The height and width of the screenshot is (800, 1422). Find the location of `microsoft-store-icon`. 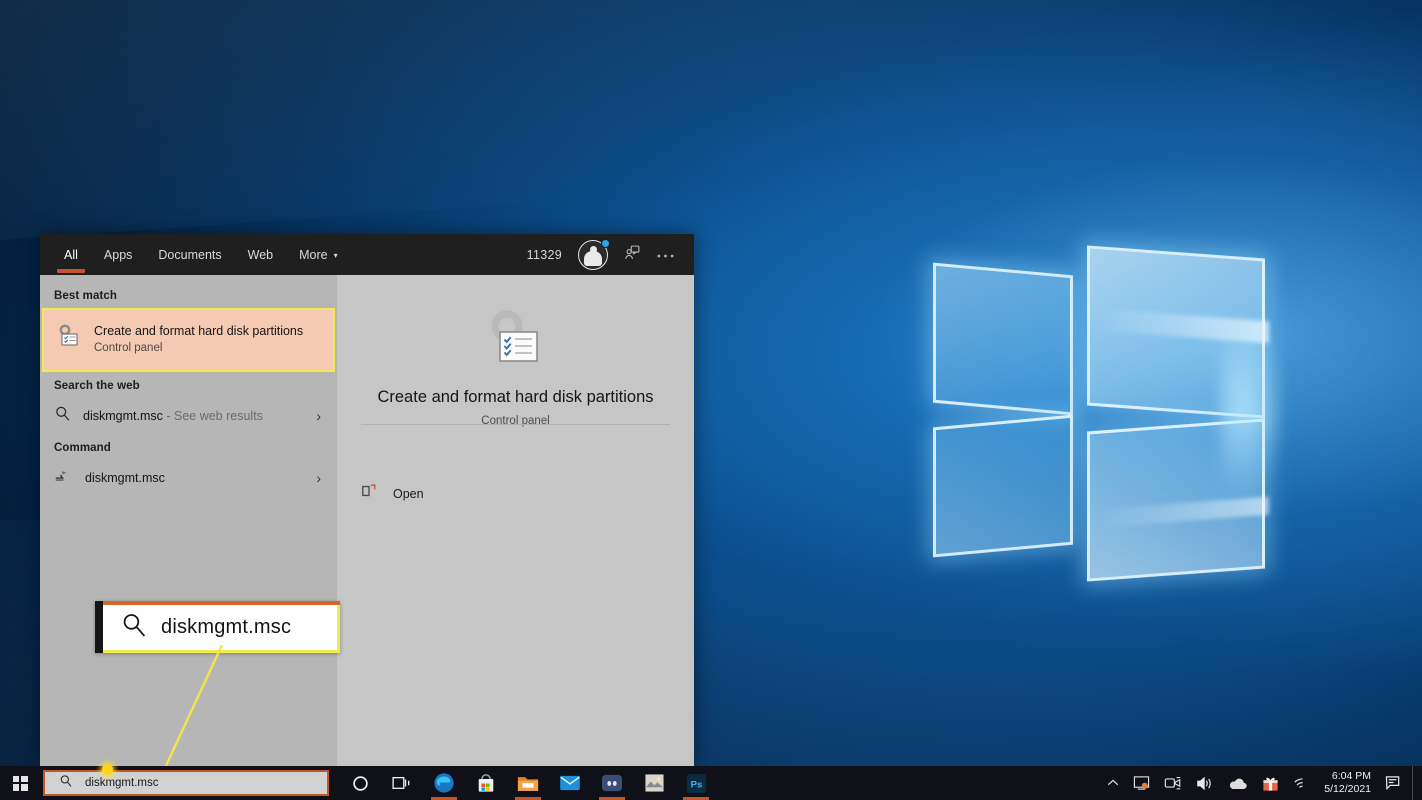

microsoft-store-icon is located at coordinates (486, 783).